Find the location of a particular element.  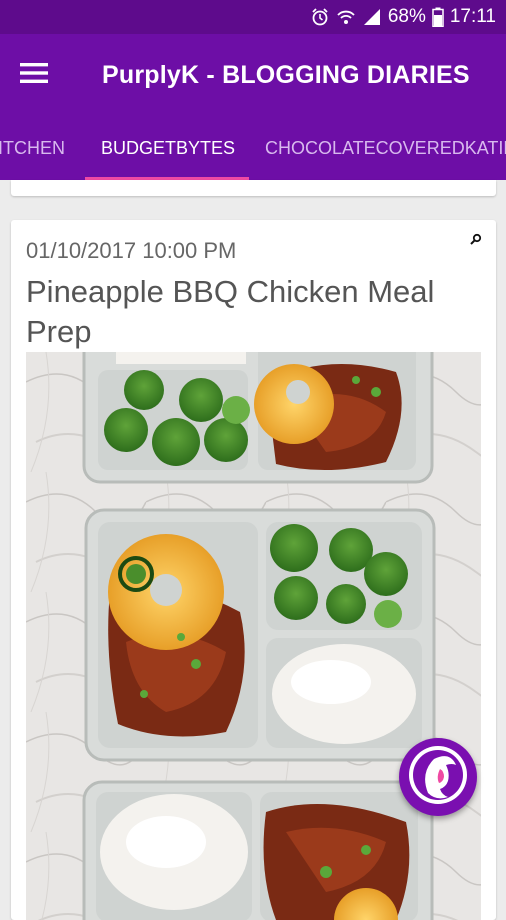

battery-percent: 68% is located at coordinates (406, 16).